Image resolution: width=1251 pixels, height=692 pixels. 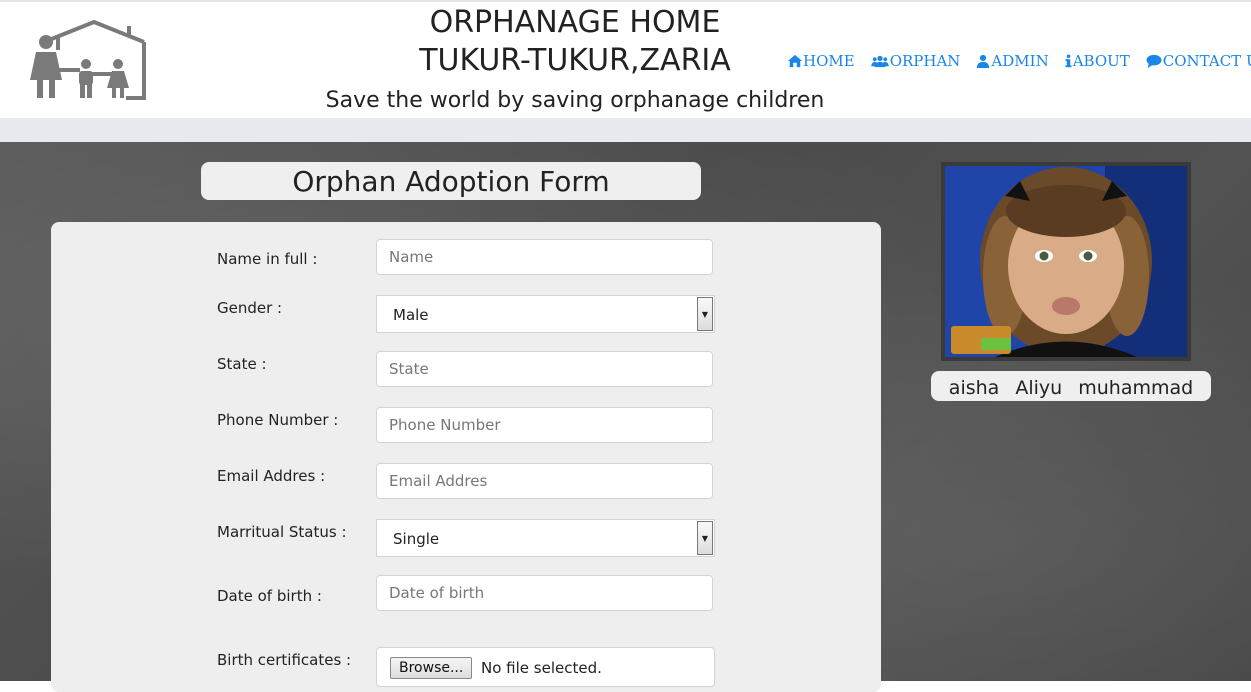 What do you see at coordinates (416, 539) in the screenshot?
I see `marital-status-select-value: Single` at bounding box center [416, 539].